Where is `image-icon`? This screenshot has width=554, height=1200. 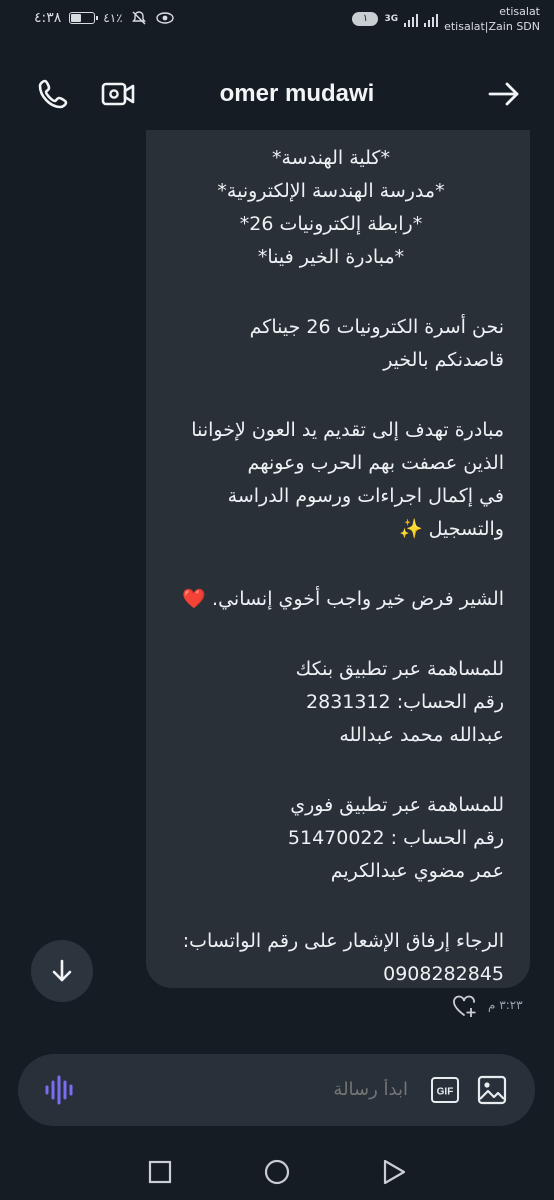 image-icon is located at coordinates (492, 1090).